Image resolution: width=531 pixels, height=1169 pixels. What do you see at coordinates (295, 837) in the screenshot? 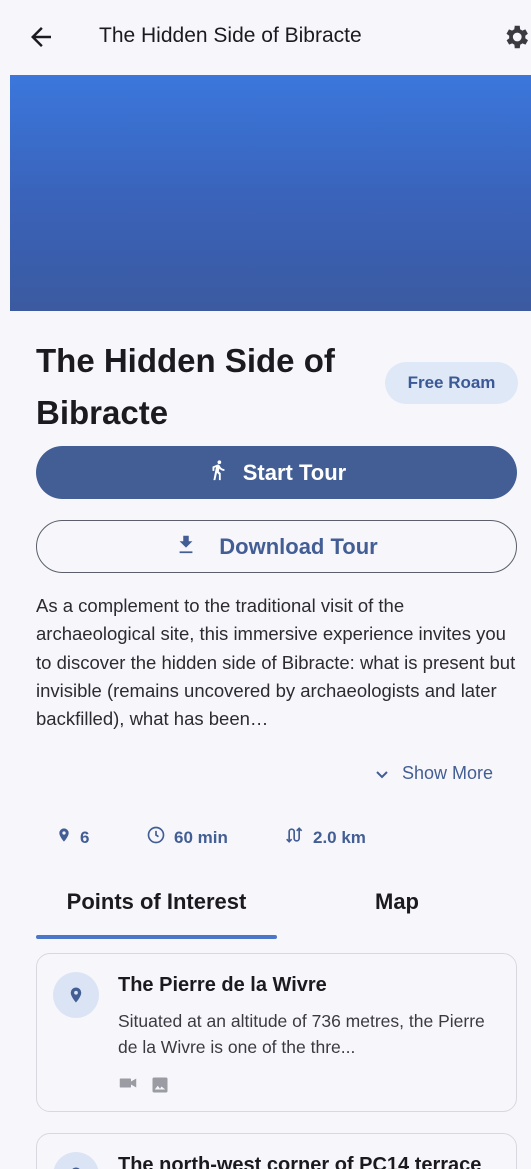
I see `route-icon` at bounding box center [295, 837].